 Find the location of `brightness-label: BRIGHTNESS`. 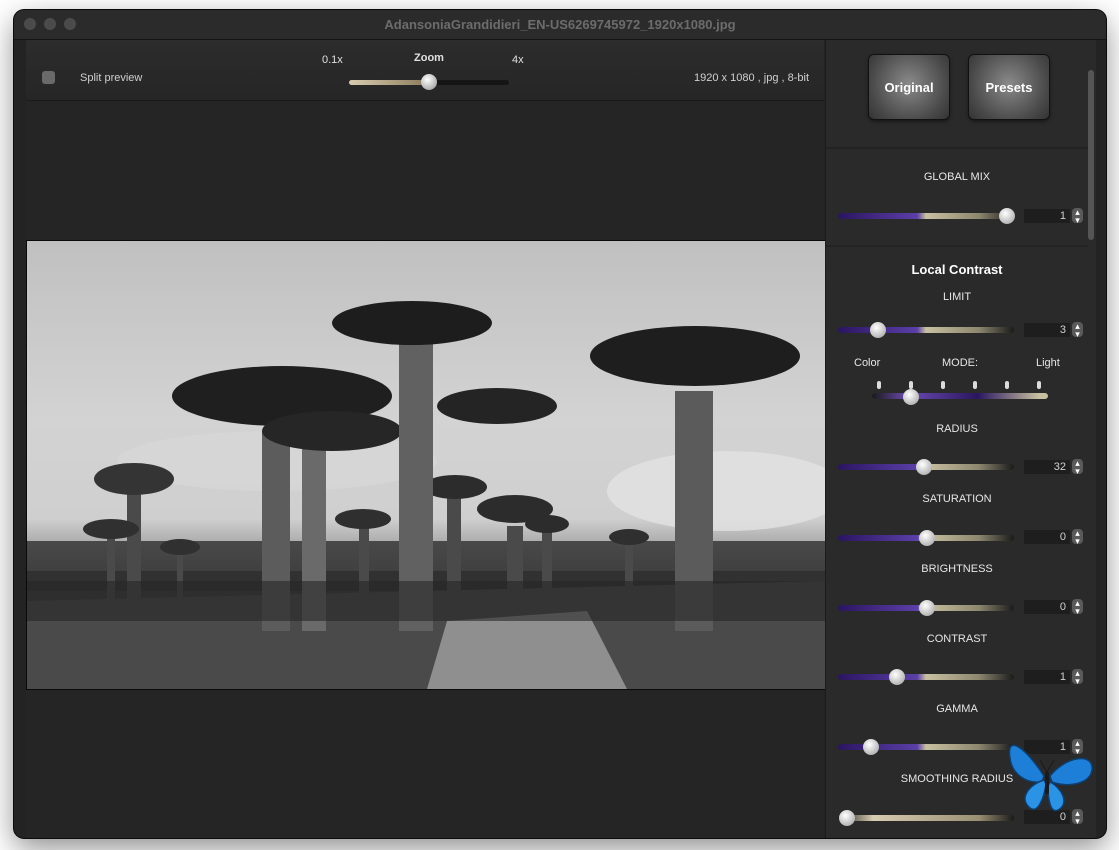

brightness-label: BRIGHTNESS is located at coordinates (957, 569).